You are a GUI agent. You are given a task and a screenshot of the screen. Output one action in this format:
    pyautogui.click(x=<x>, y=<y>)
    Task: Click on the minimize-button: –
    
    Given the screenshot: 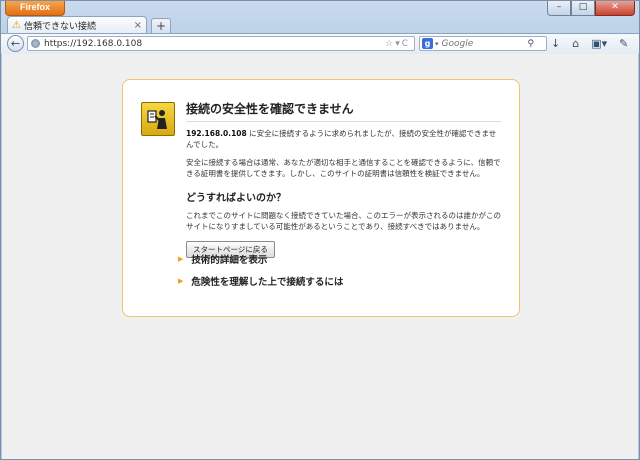 What is the action you would take?
    pyautogui.click(x=559, y=8)
    